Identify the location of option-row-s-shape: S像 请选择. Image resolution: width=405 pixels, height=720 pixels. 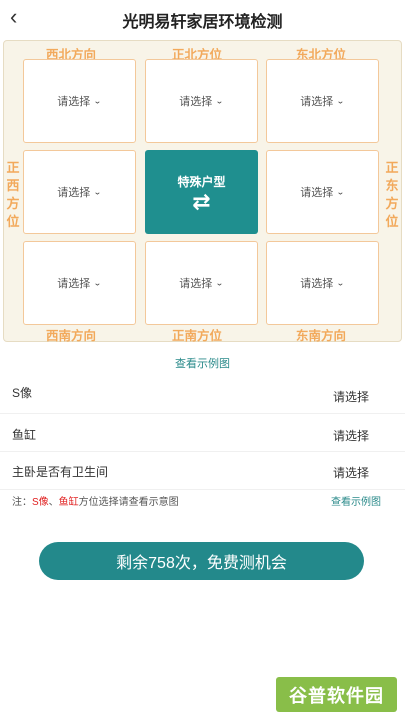
(202, 395).